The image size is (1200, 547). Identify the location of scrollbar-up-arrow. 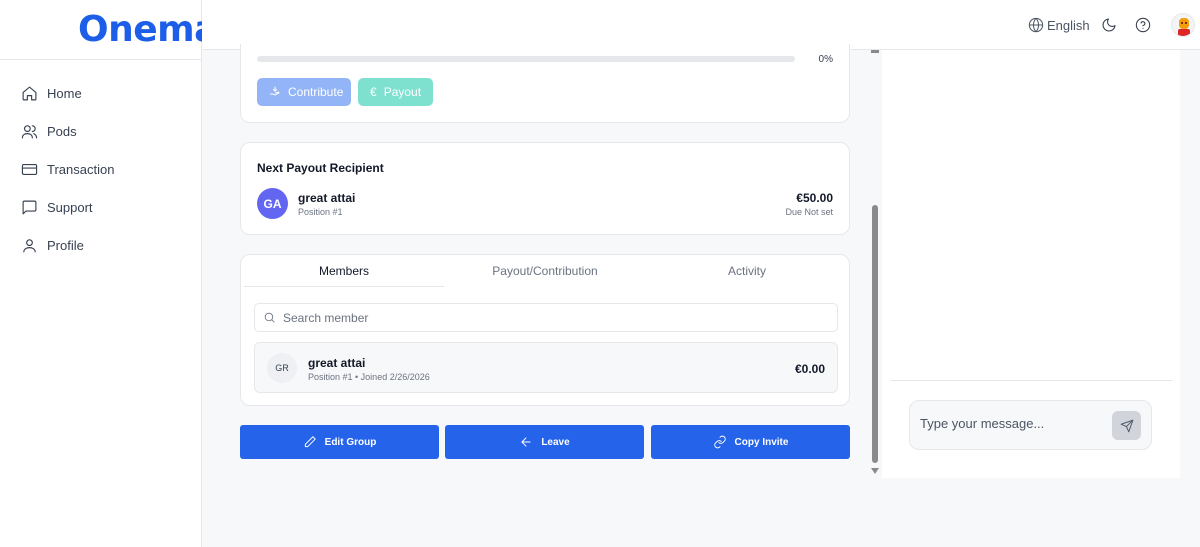
(875, 51).